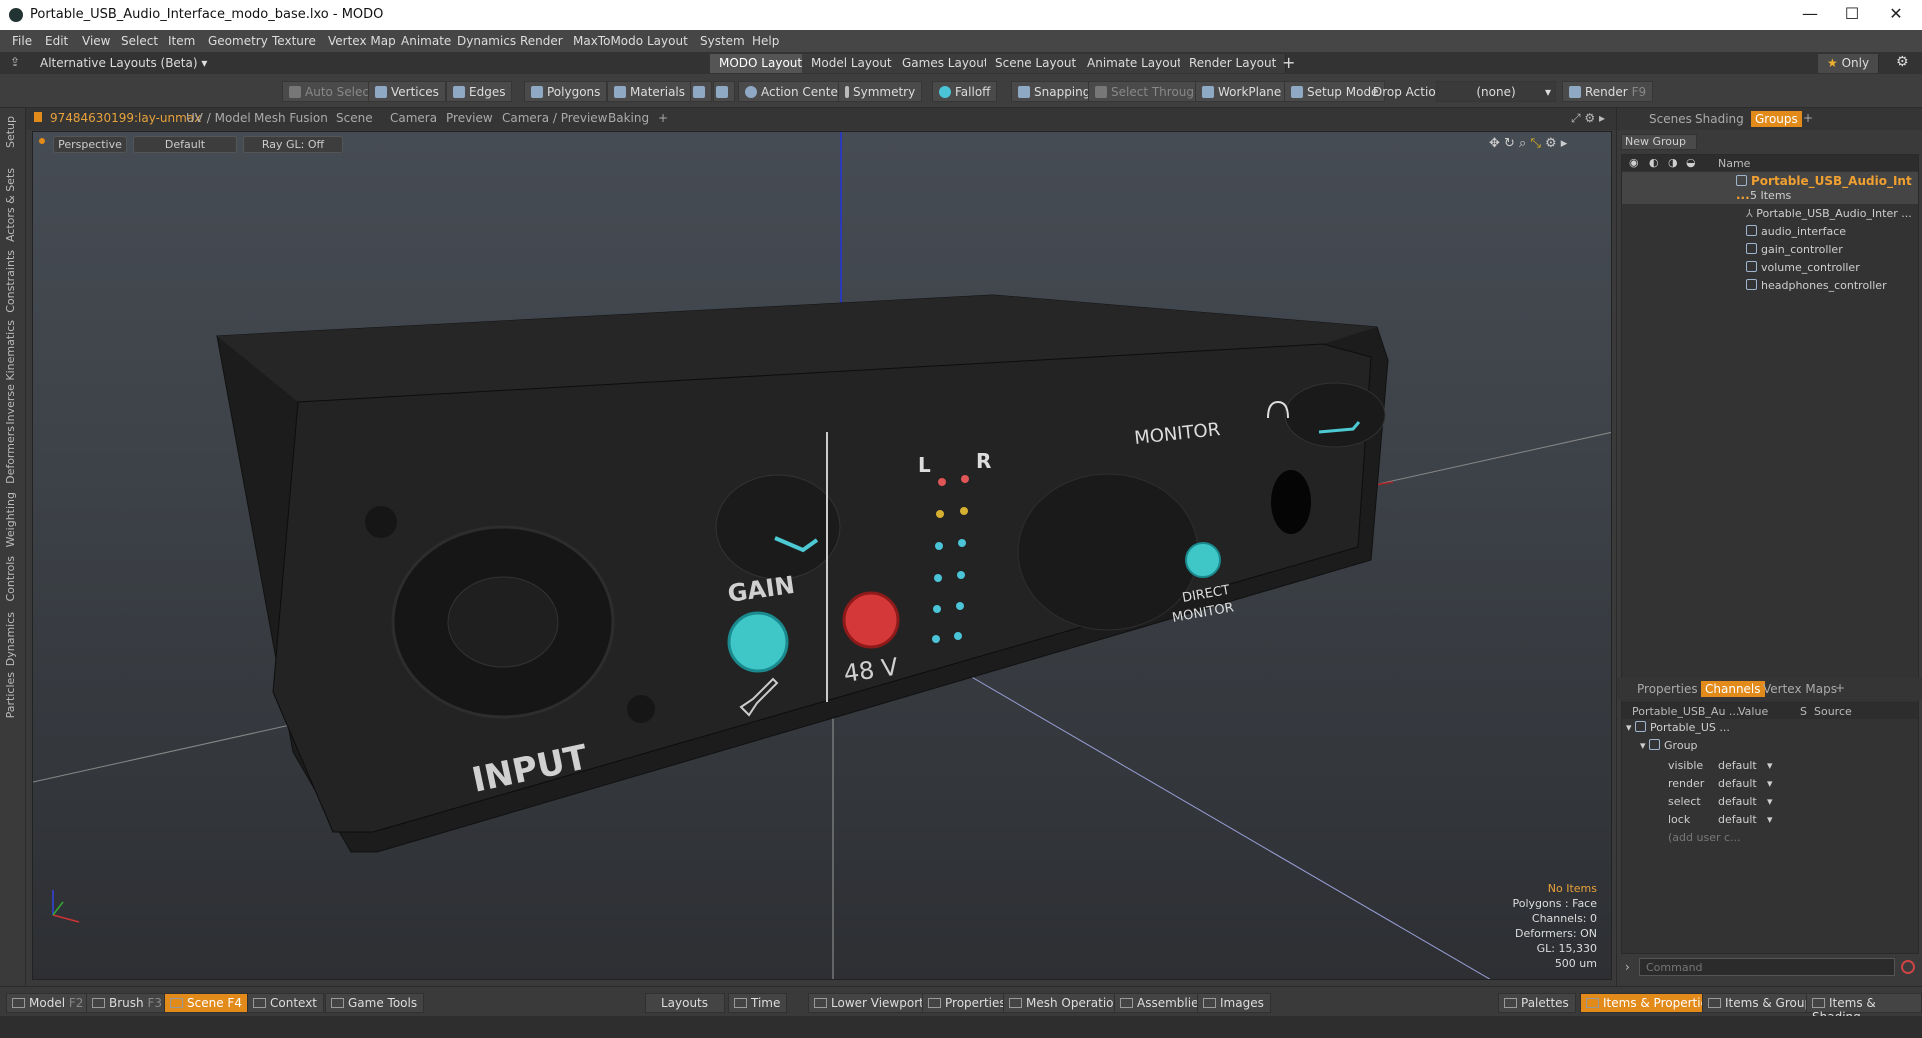 The height and width of the screenshot is (1038, 1922). What do you see at coordinates (663, 118) in the screenshot?
I see `vptab-add: +` at bounding box center [663, 118].